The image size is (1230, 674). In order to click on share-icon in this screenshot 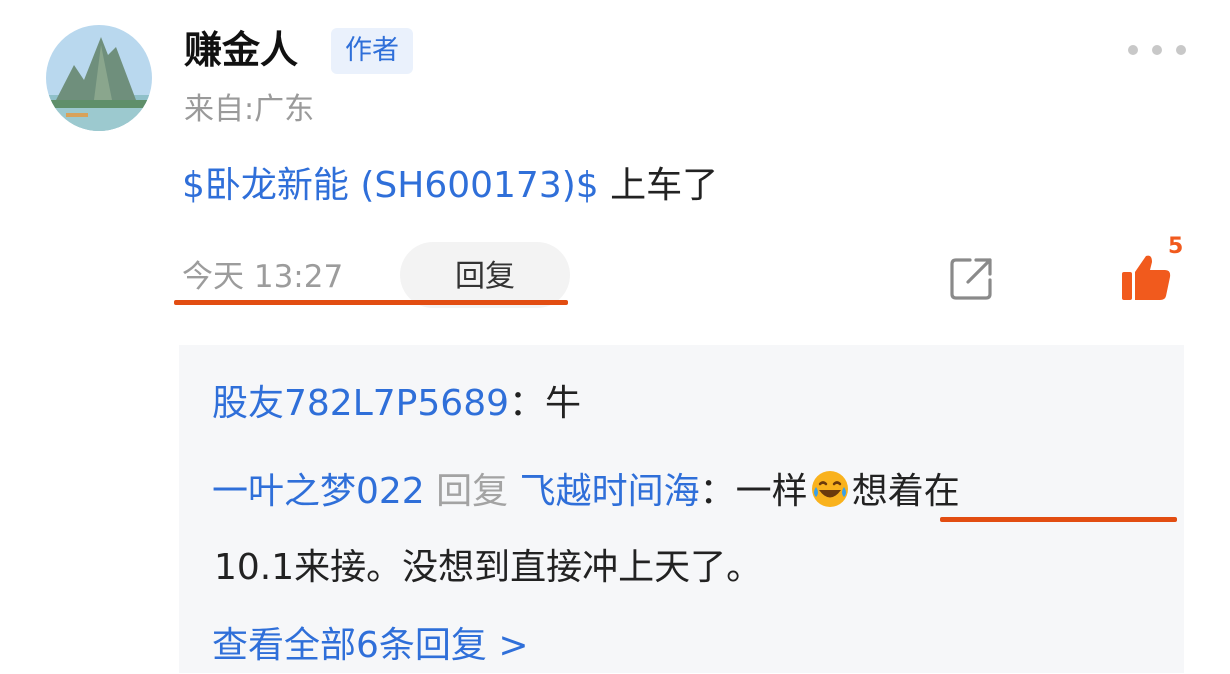, I will do `click(972, 278)`.